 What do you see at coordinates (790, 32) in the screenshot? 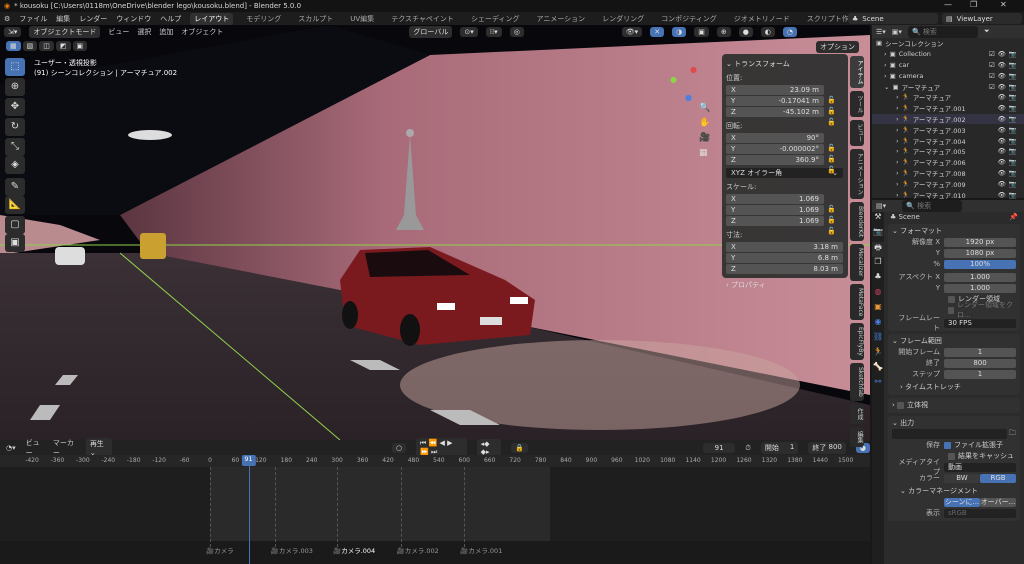
I see `shading-rendered-icon: ◔` at bounding box center [790, 32].